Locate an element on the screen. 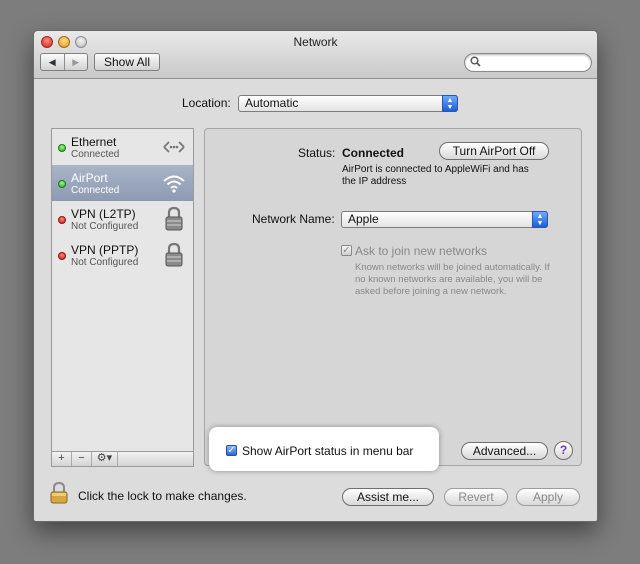  back-button: ◀ is located at coordinates (52, 62).